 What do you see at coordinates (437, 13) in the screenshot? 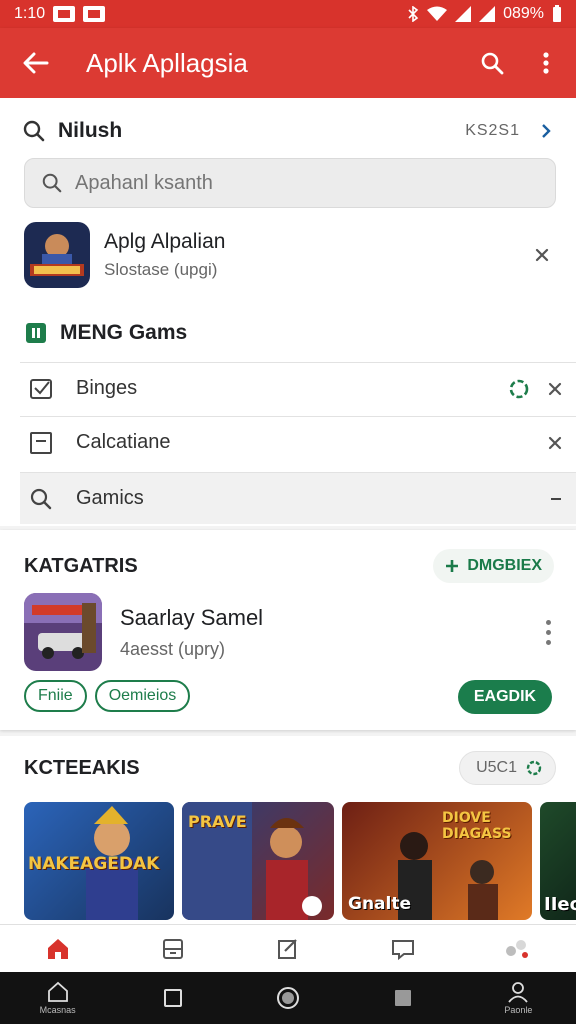
I see `wifi-icon` at bounding box center [437, 13].